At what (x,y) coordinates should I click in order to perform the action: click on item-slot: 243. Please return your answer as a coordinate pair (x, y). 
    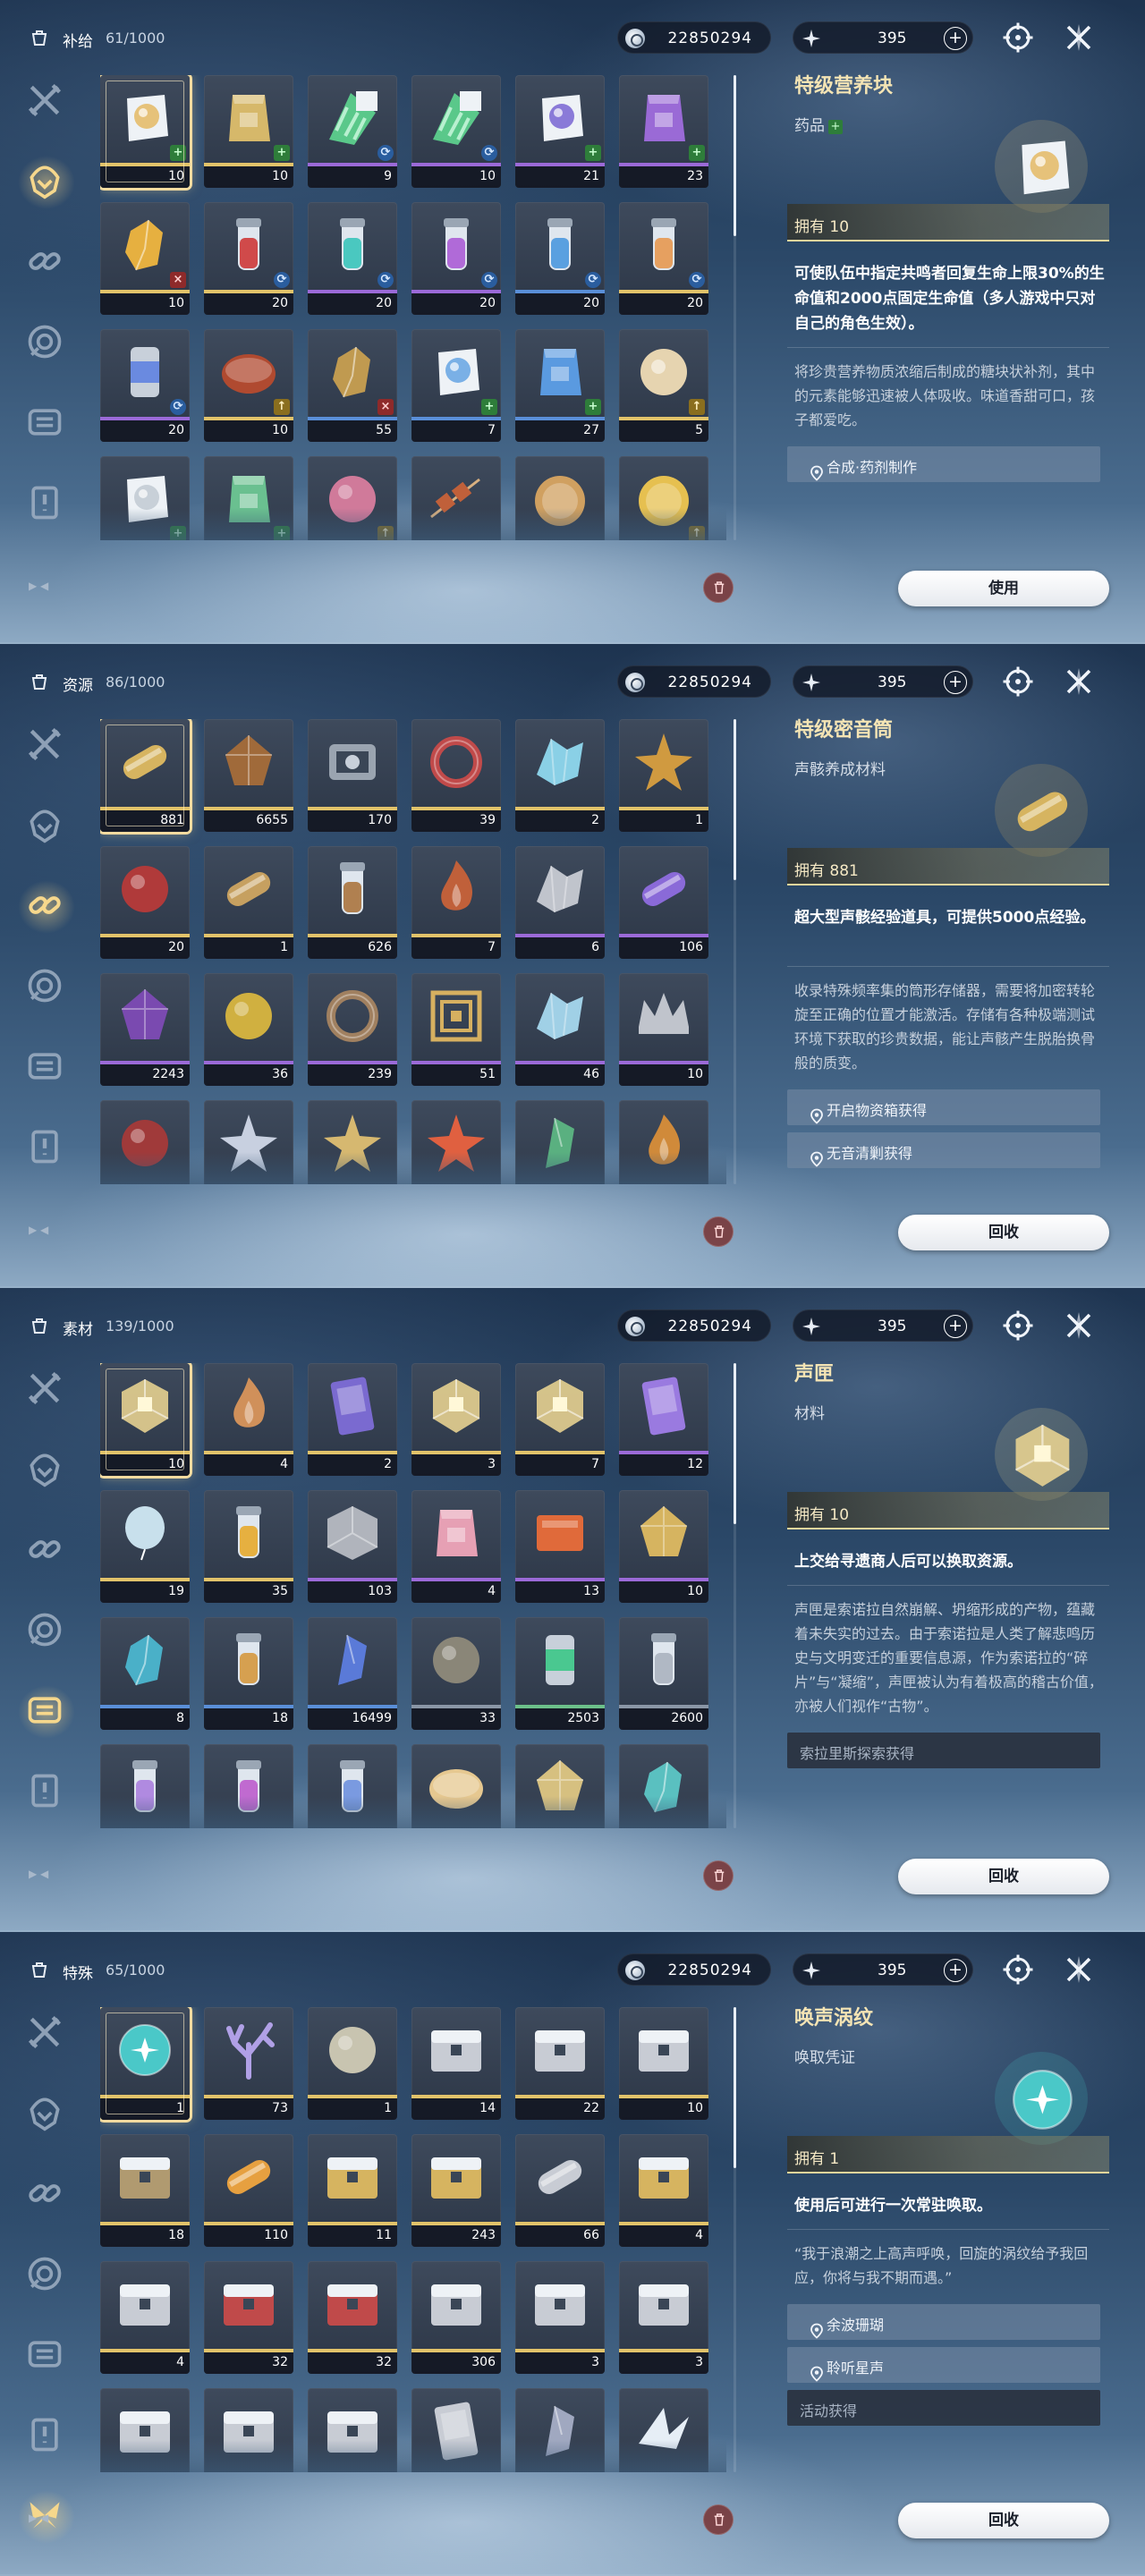
    Looking at the image, I should click on (456, 2190).